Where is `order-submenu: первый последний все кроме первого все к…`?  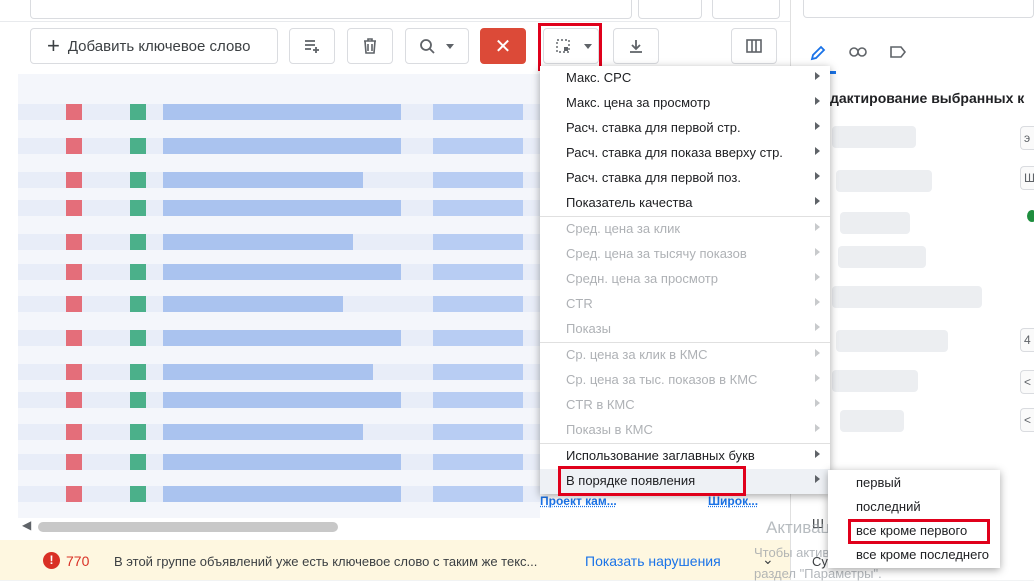 order-submenu: первый последний все кроме первого все к… is located at coordinates (914, 519).